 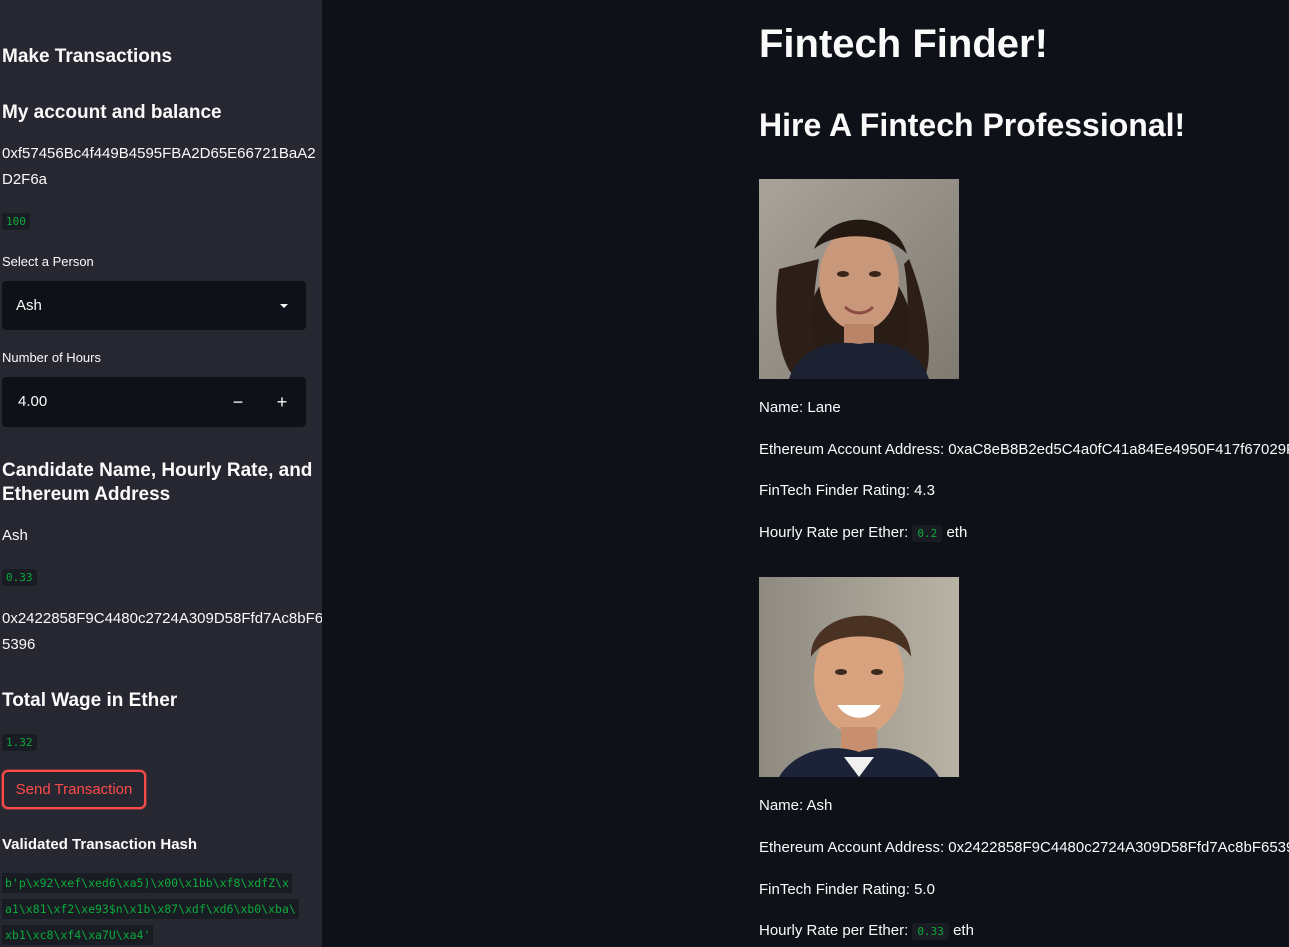 What do you see at coordinates (847, 889) in the screenshot?
I see `candidate-rating-ash: FinTech Finder Rating: 5.0` at bounding box center [847, 889].